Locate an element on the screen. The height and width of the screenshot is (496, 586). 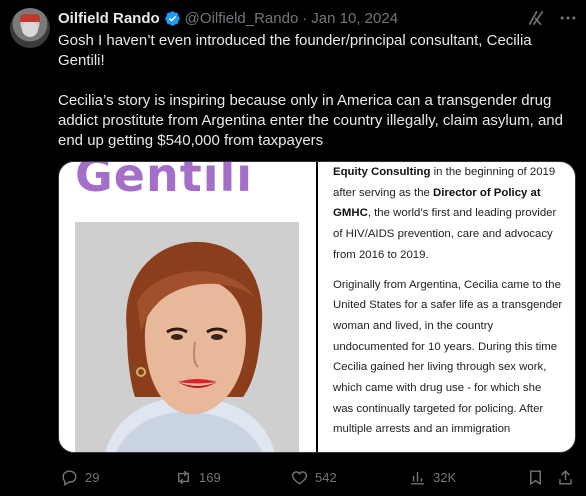
author-handle: @Oilfield_Rando is located at coordinates (242, 18).